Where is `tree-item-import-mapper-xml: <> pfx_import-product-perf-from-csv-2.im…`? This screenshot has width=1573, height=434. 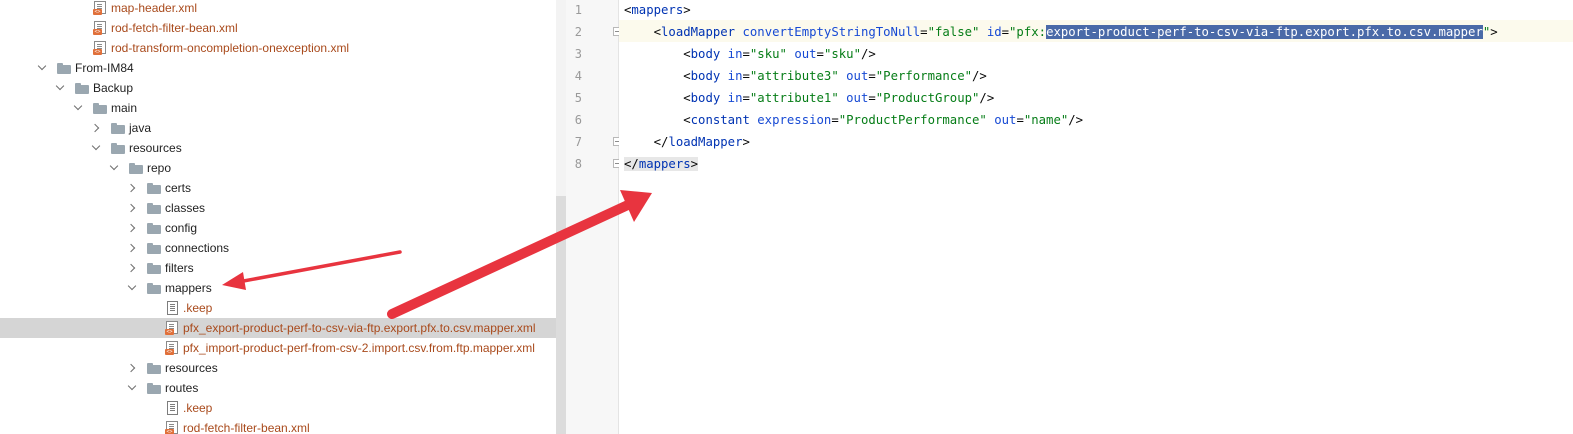 tree-item-import-mapper-xml: <> pfx_import-product-perf-from-csv-2.im… is located at coordinates (278, 348).